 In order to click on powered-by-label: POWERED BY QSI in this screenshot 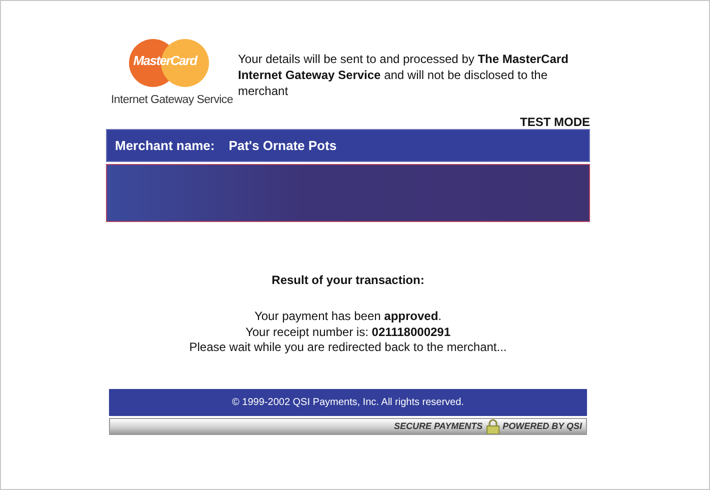, I will do `click(542, 426)`.